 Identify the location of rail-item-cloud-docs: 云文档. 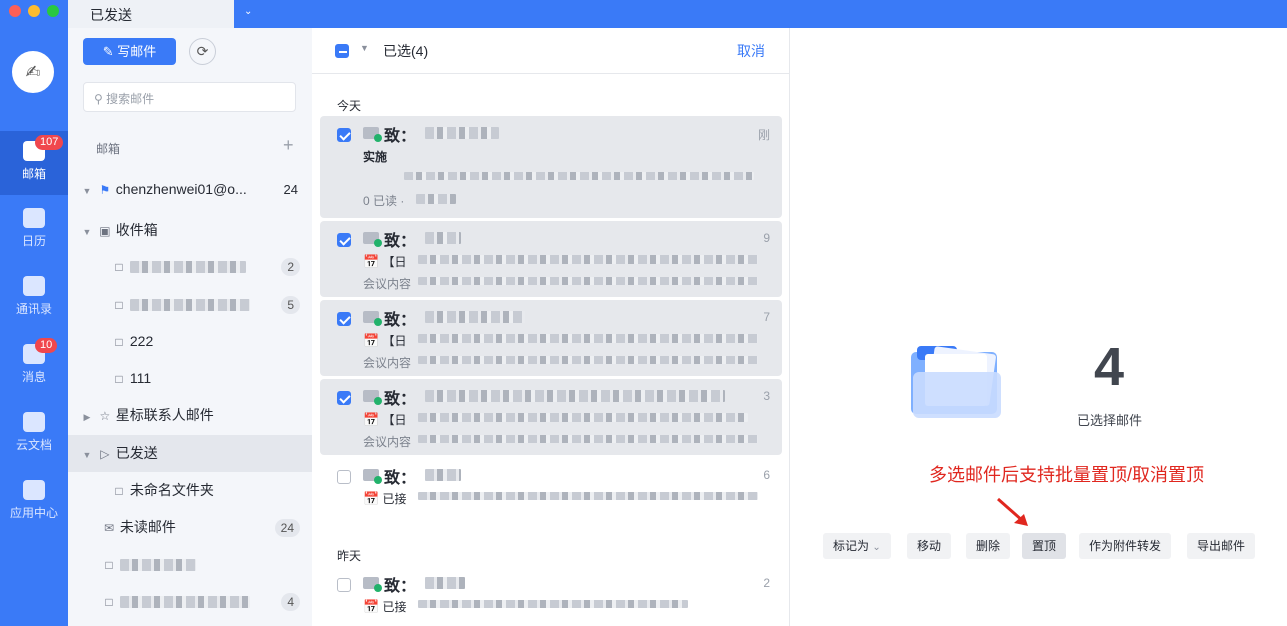
(34, 434).